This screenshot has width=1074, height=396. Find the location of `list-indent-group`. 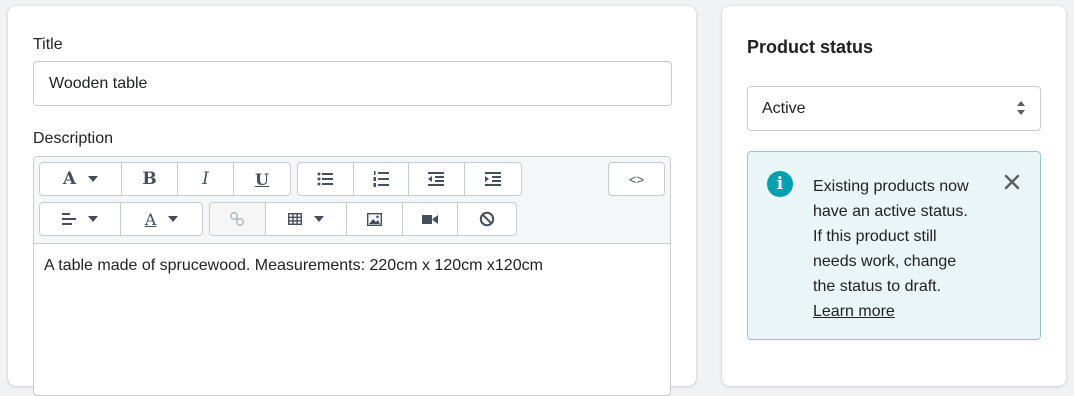

list-indent-group is located at coordinates (409, 179).